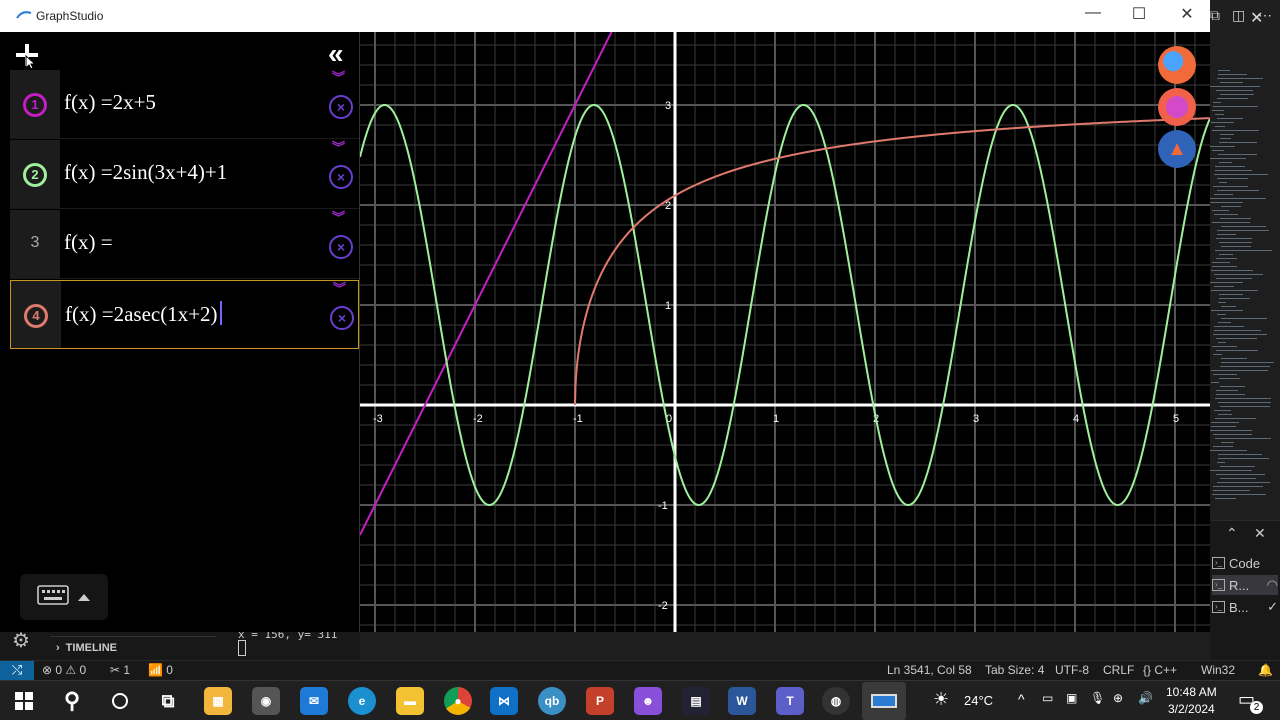 Image resolution: width=1280 pixels, height=720 pixels. What do you see at coordinates (1191, 692) in the screenshot?
I see `clock-time: 10:48 AM` at bounding box center [1191, 692].